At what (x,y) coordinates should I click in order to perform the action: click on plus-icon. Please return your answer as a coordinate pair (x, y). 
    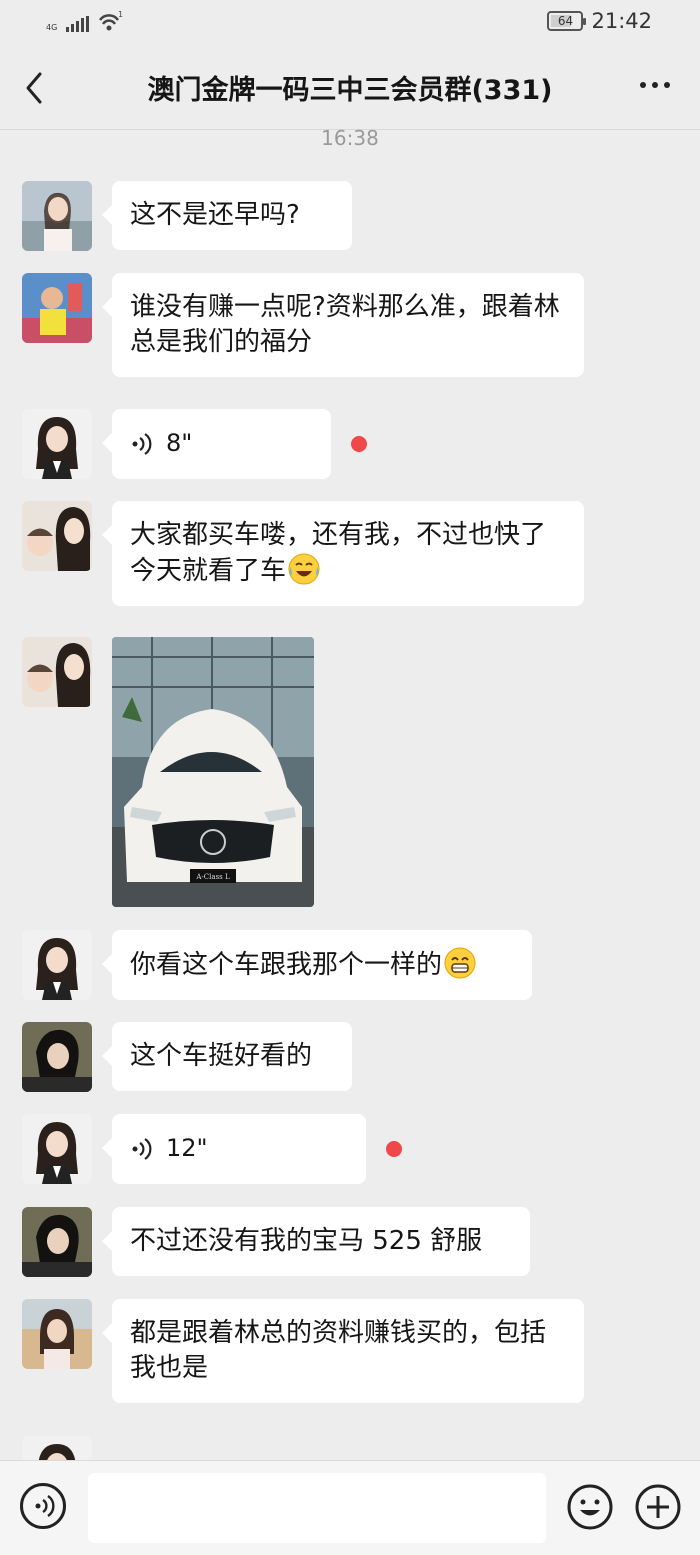
    Looking at the image, I should click on (658, 1507).